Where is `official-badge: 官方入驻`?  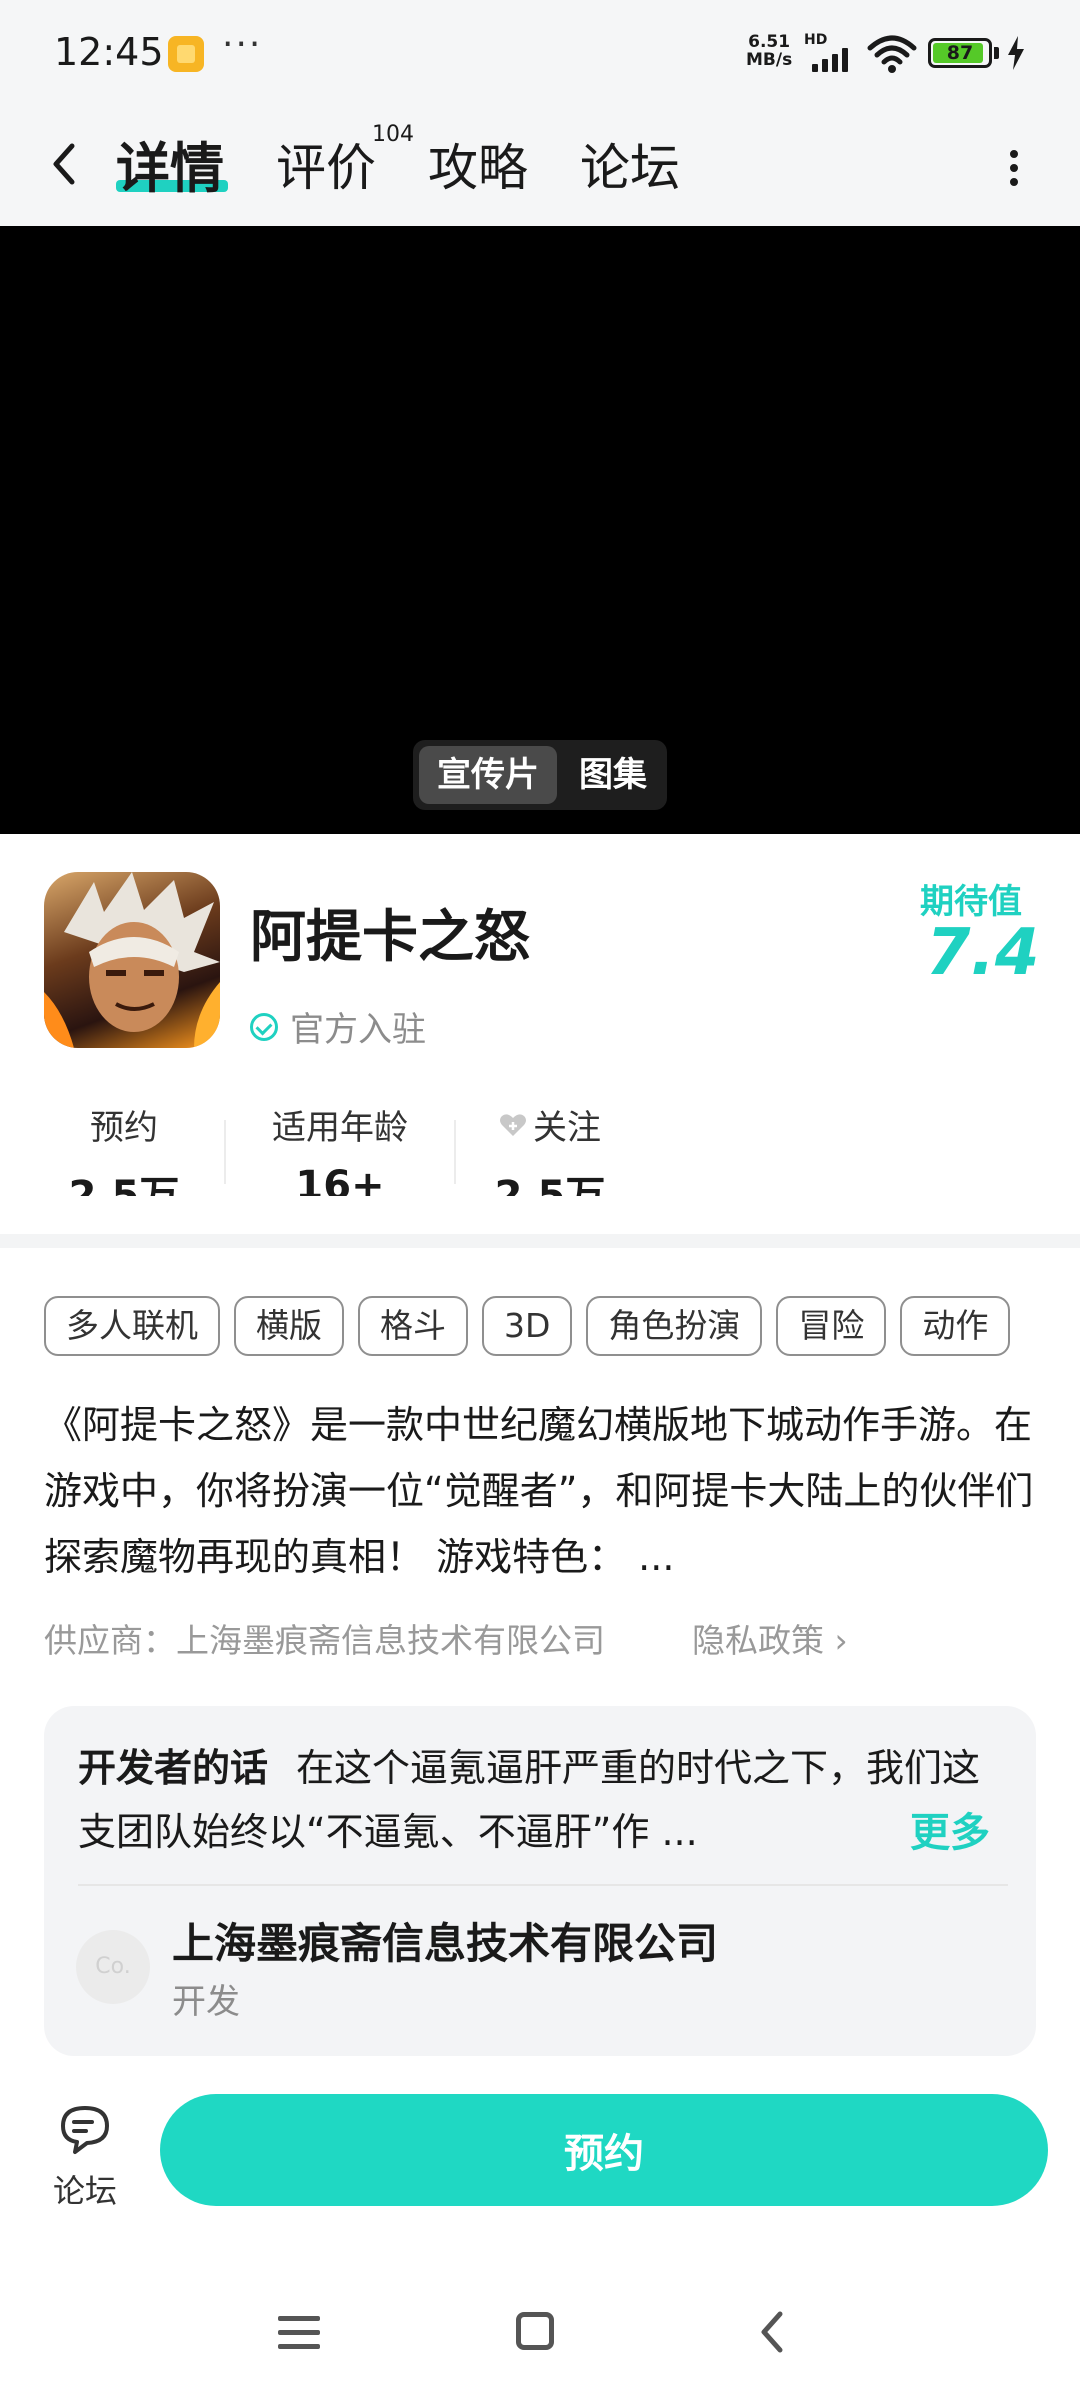 official-badge: 官方入驻 is located at coordinates (338, 1026).